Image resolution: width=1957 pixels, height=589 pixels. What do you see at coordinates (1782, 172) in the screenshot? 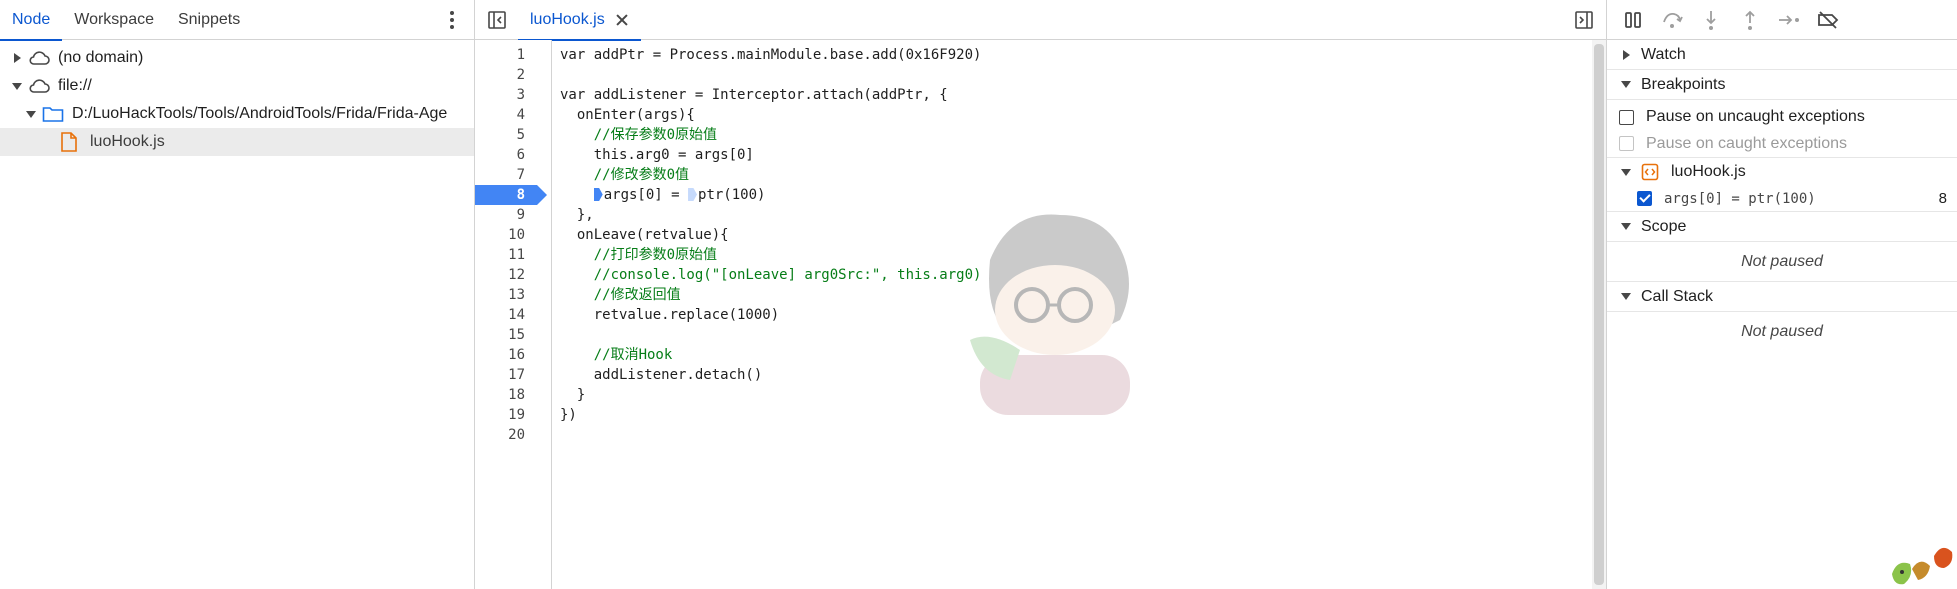
I see `breakpoint-file-group: luoHook.js` at bounding box center [1782, 172].